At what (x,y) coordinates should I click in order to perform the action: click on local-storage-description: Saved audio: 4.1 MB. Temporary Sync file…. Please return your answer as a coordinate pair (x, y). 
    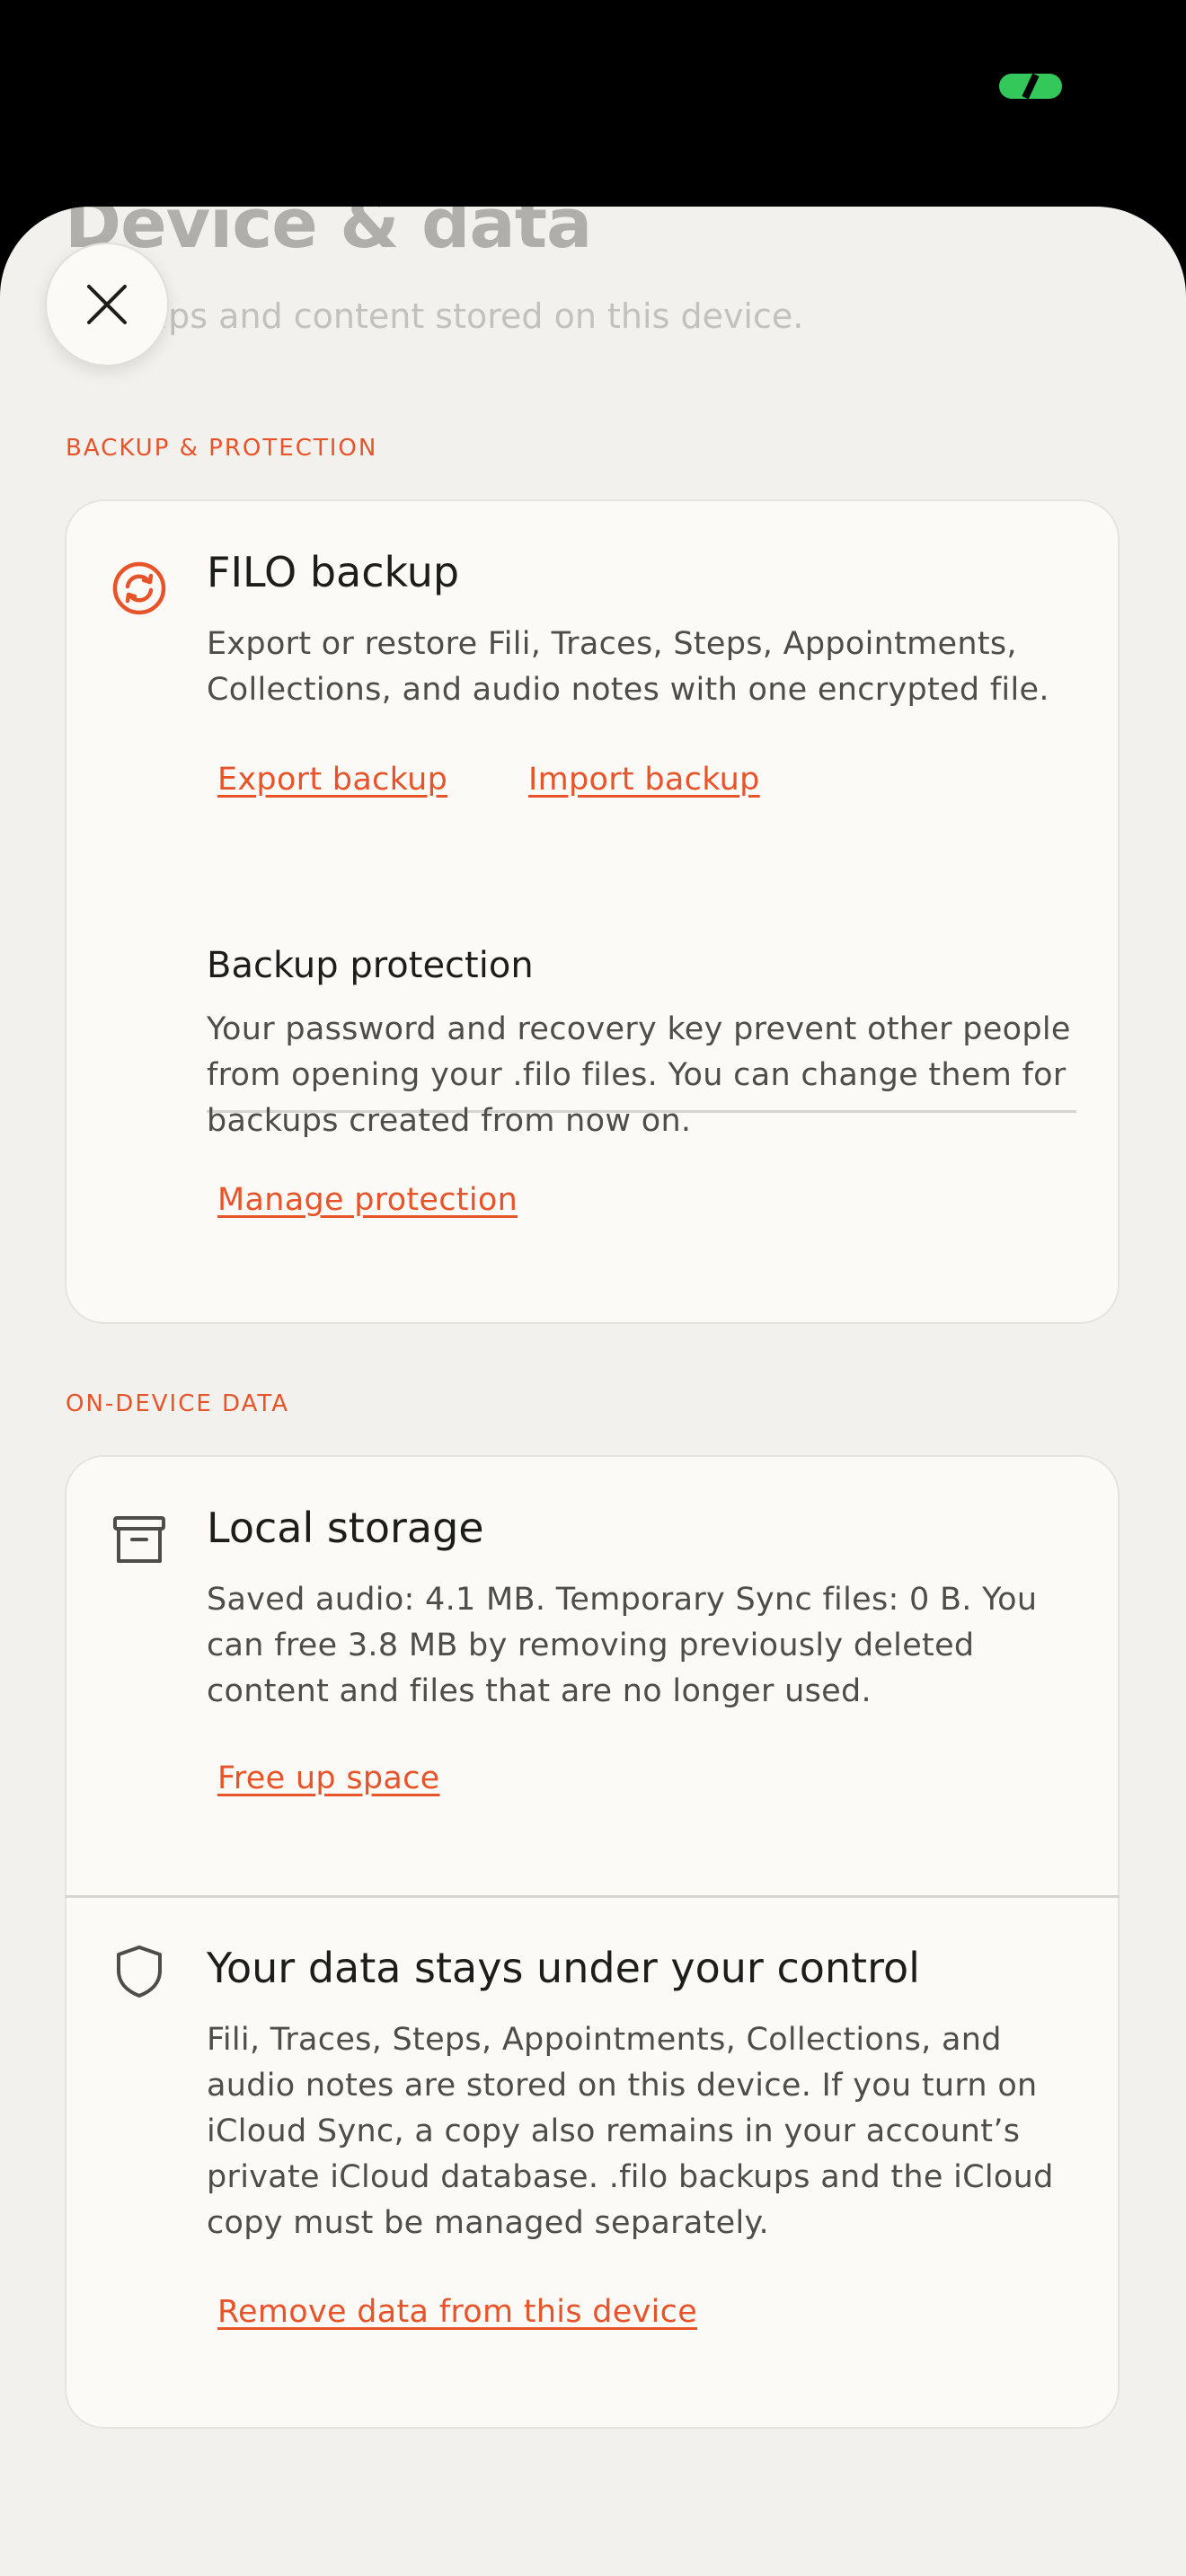
    Looking at the image, I should click on (622, 1645).